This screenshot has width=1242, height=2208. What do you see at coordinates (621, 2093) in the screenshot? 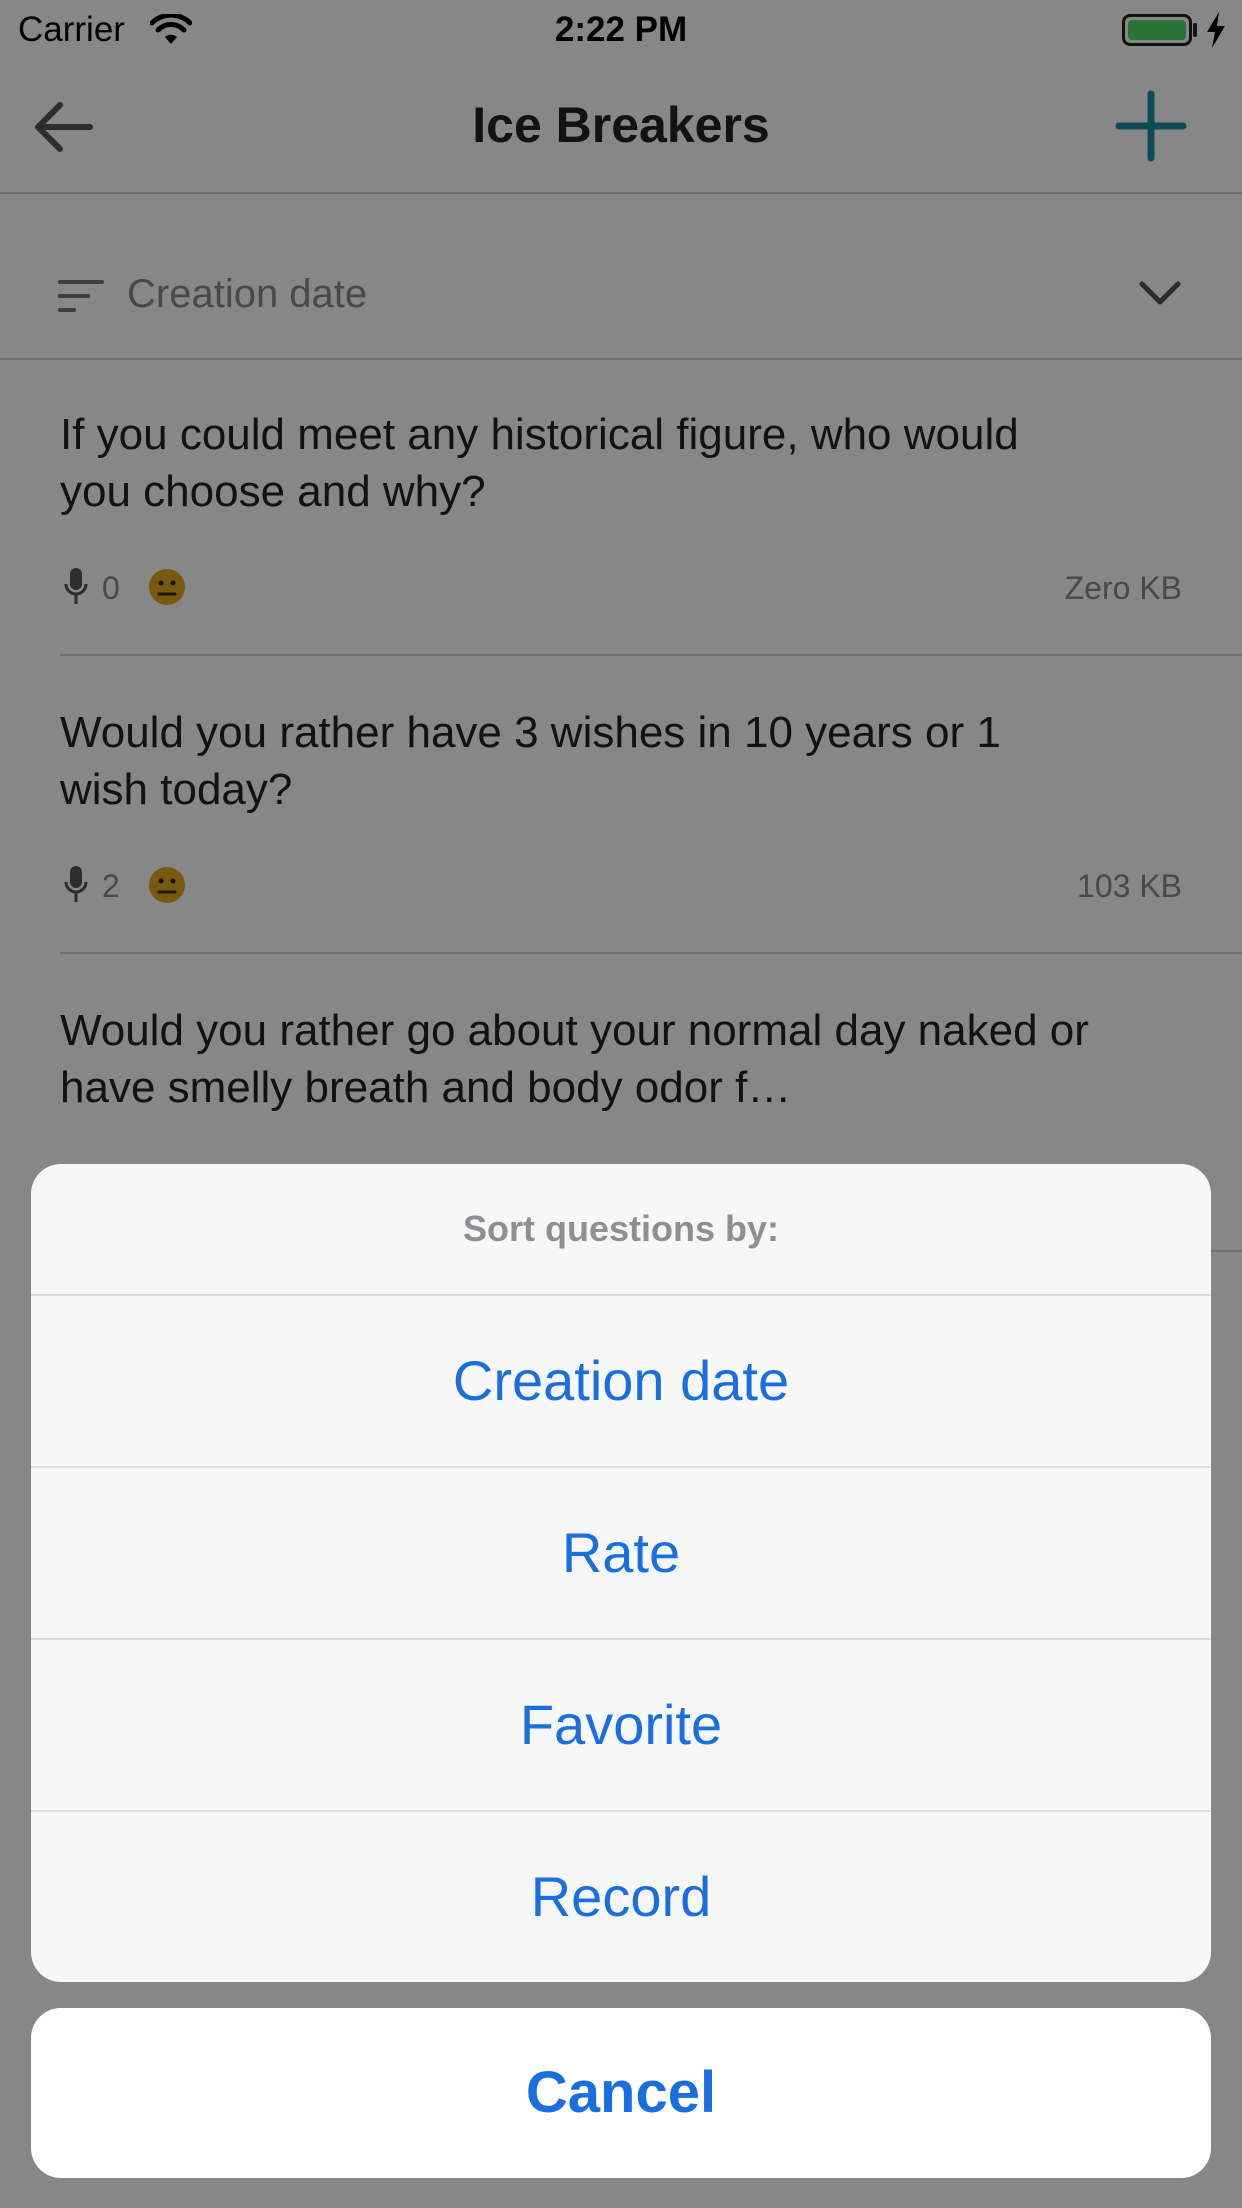
I see `cancel-button: Cancel` at bounding box center [621, 2093].